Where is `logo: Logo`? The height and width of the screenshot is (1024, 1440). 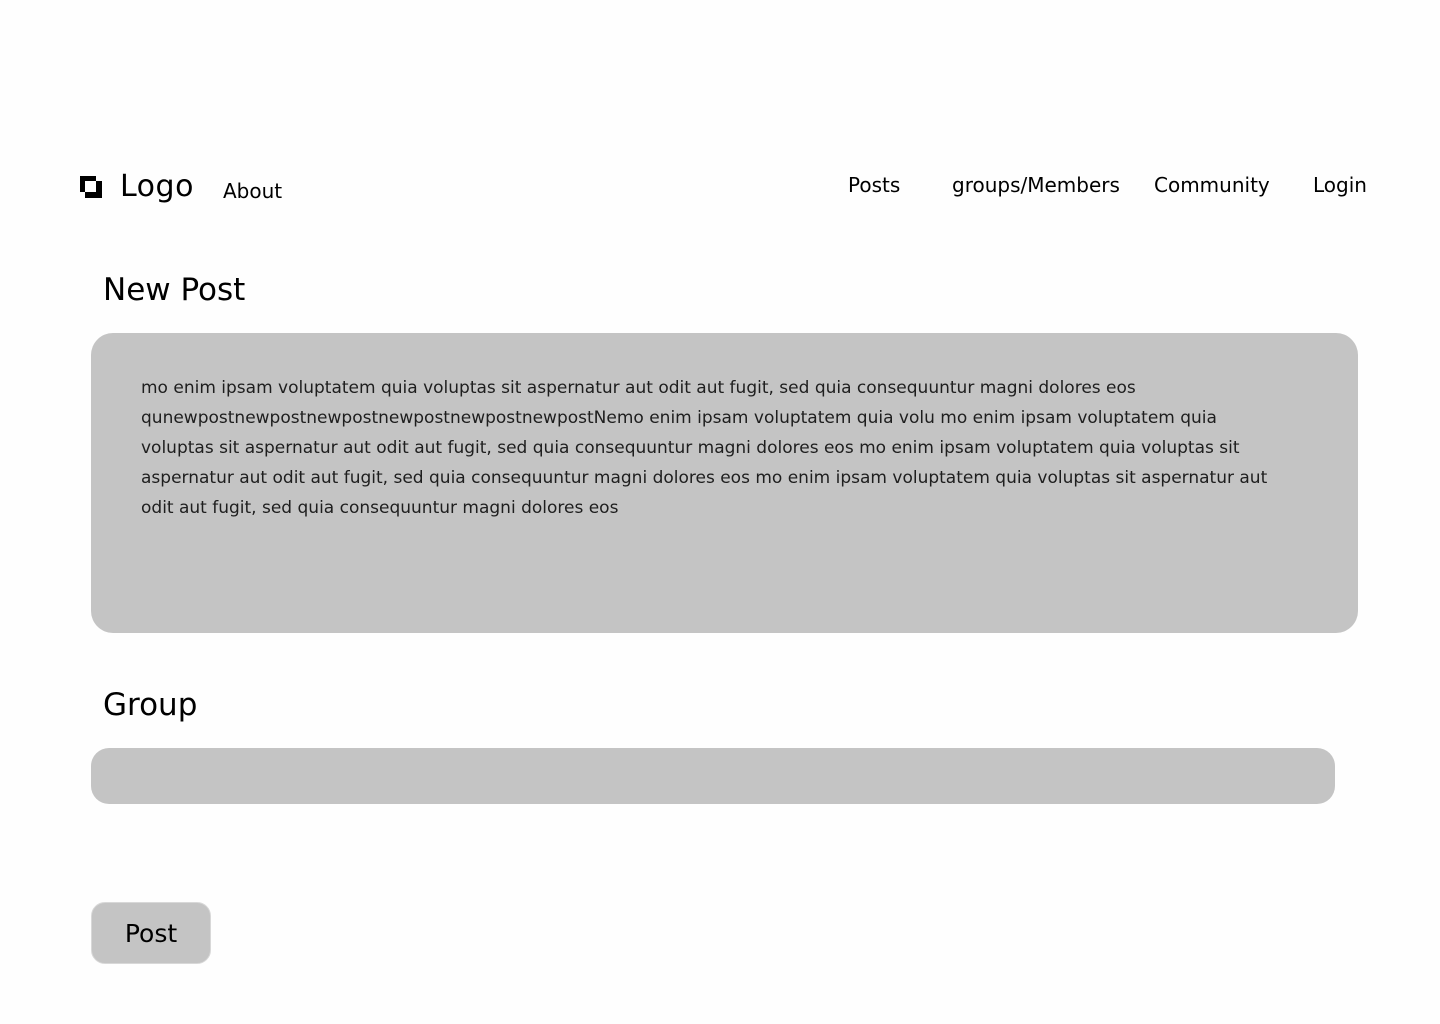
logo: Logo is located at coordinates (137, 187).